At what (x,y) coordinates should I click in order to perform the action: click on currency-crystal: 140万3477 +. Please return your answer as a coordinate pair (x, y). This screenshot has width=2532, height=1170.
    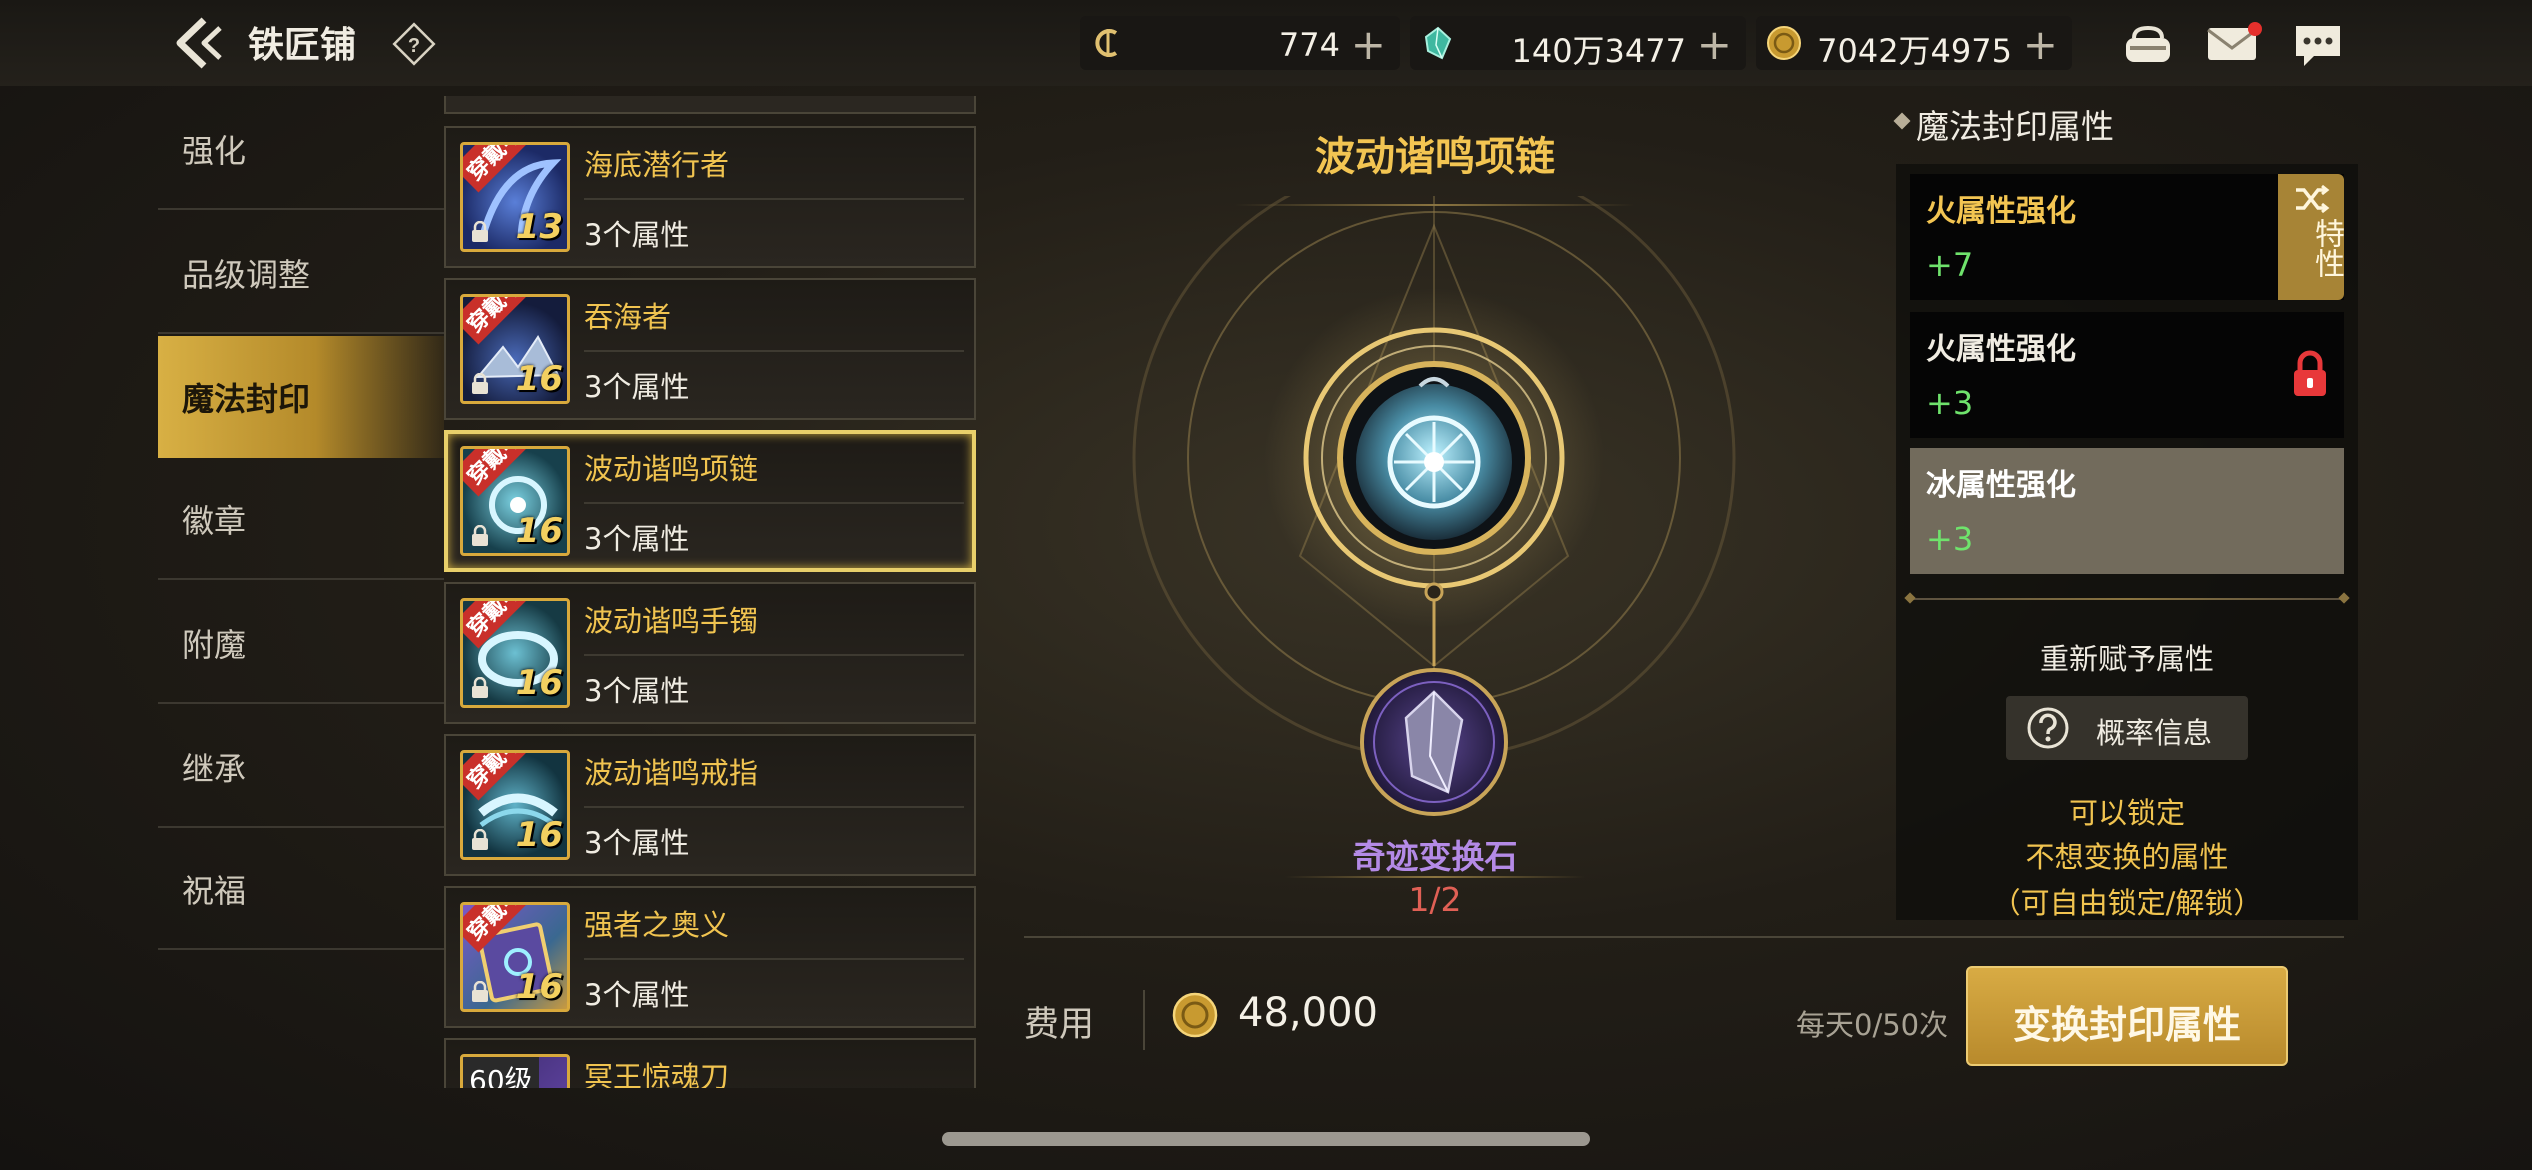
    Looking at the image, I should click on (1578, 43).